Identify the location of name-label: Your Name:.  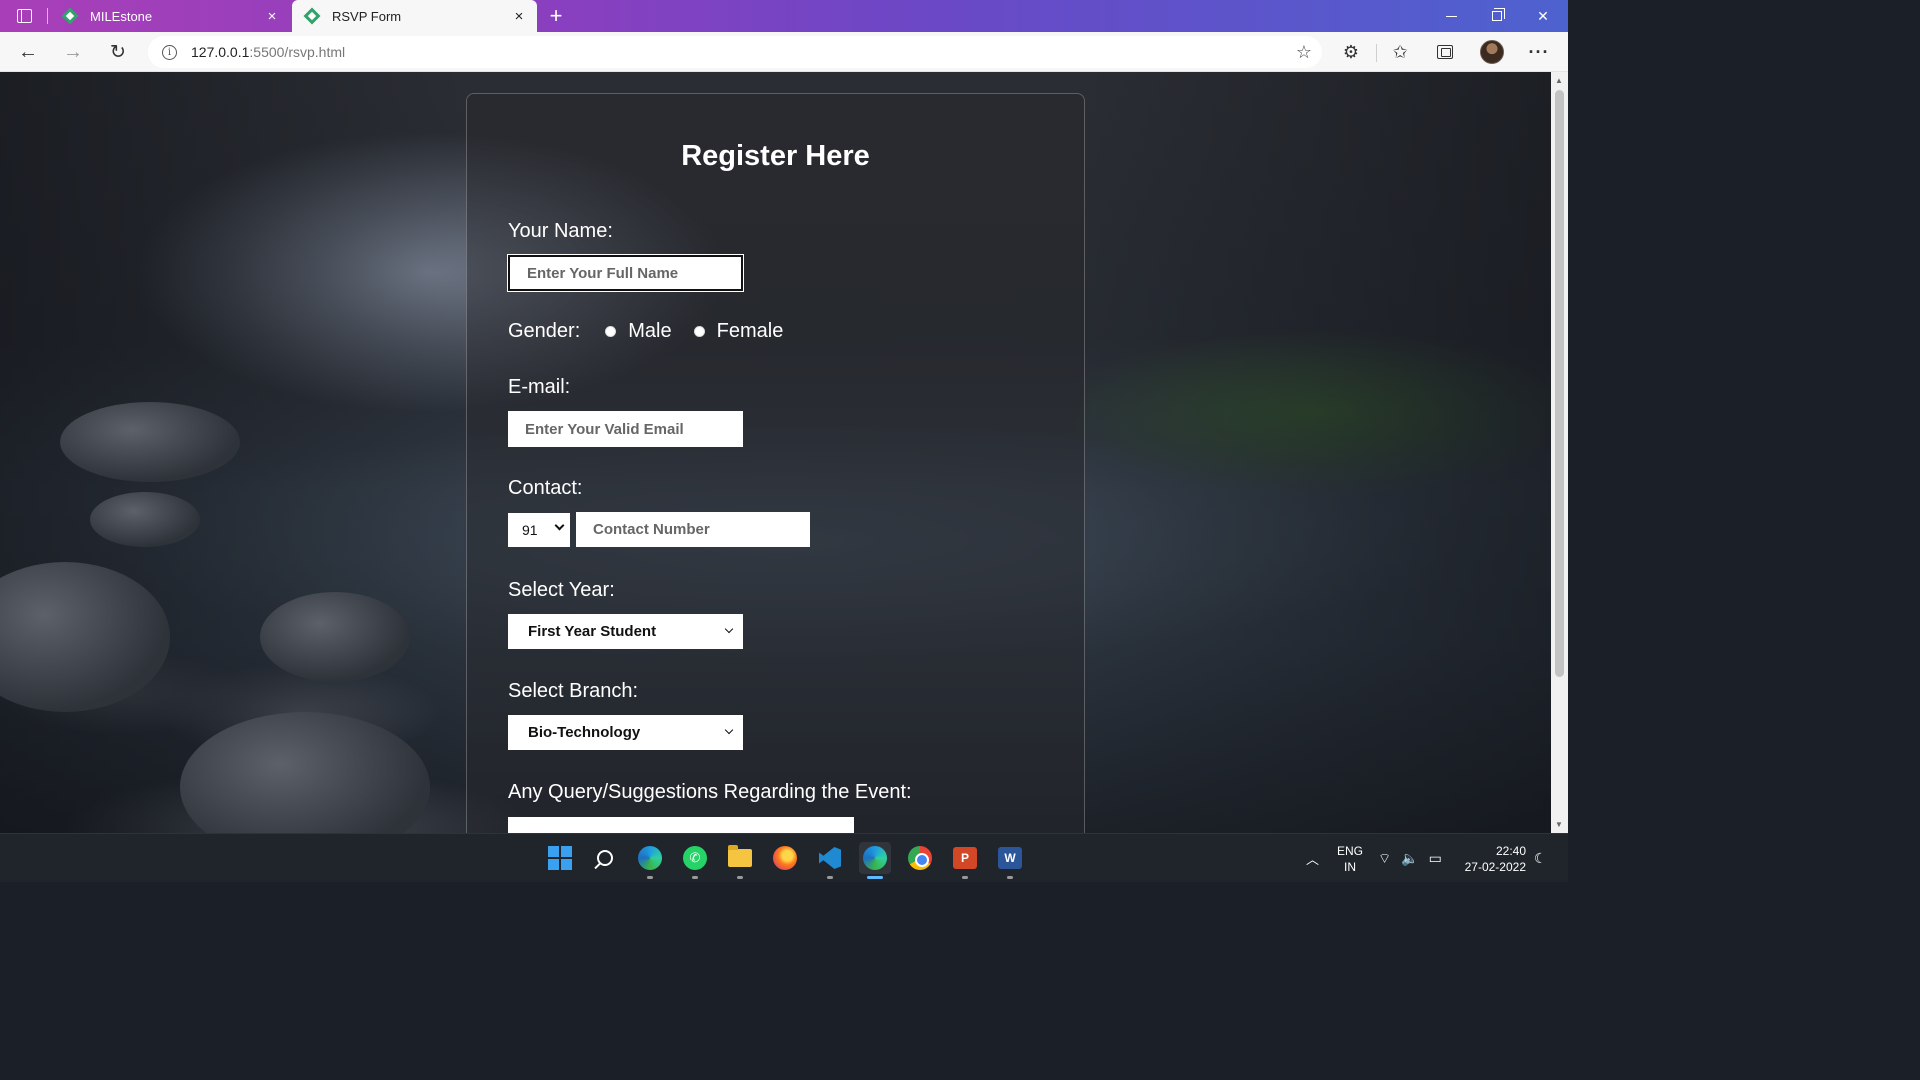
(560, 231).